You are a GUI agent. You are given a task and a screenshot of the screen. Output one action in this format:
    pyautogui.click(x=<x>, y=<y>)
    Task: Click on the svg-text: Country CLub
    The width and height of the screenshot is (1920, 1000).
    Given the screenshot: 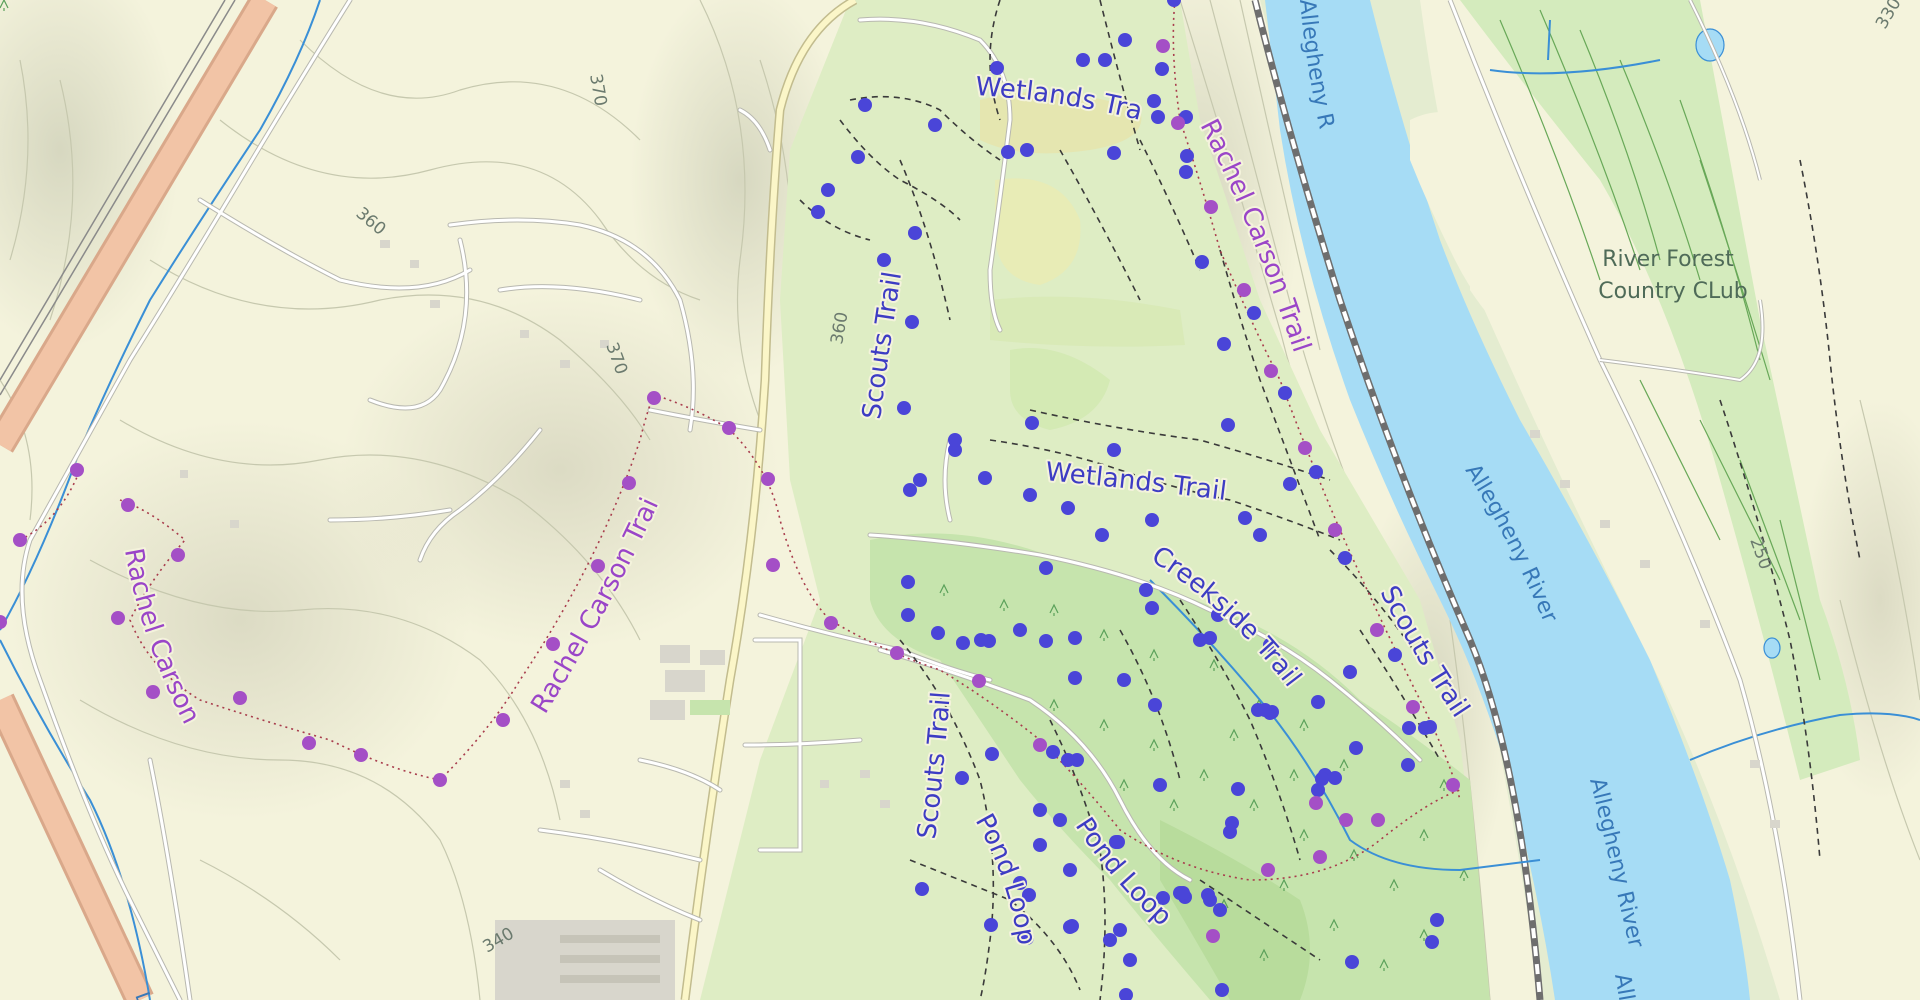 What is the action you would take?
    pyautogui.click(x=1673, y=291)
    